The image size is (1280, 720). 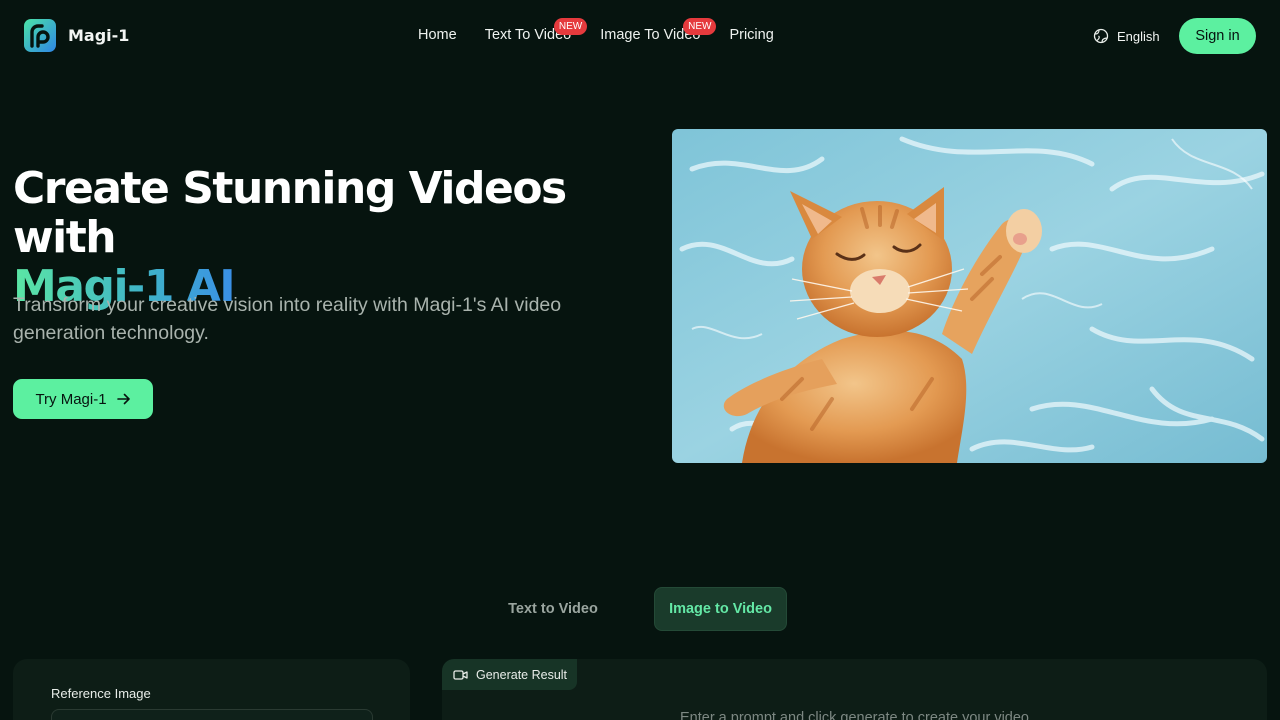 I want to click on try-magi-label: Try Magi-1, so click(x=71, y=399).